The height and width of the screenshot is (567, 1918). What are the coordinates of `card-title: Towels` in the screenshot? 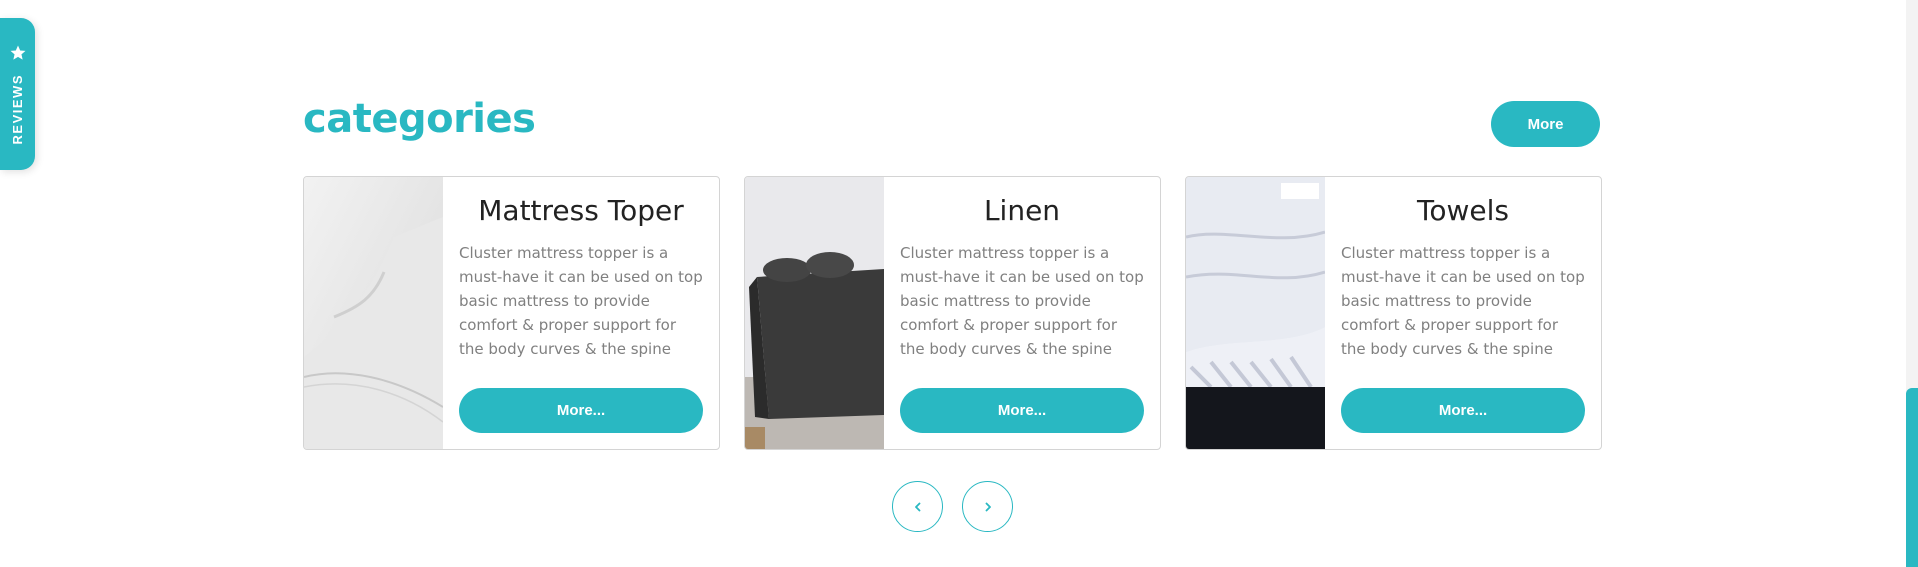 It's located at (1463, 210).